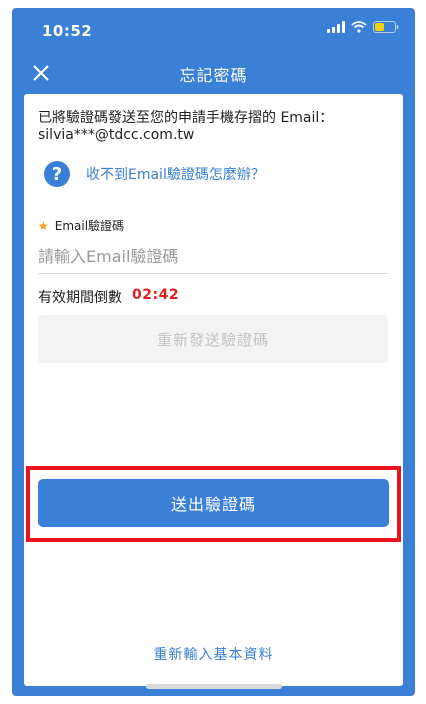  Describe the element at coordinates (213, 339) in the screenshot. I see `resend-code-button: 重新發送驗證碼` at that location.